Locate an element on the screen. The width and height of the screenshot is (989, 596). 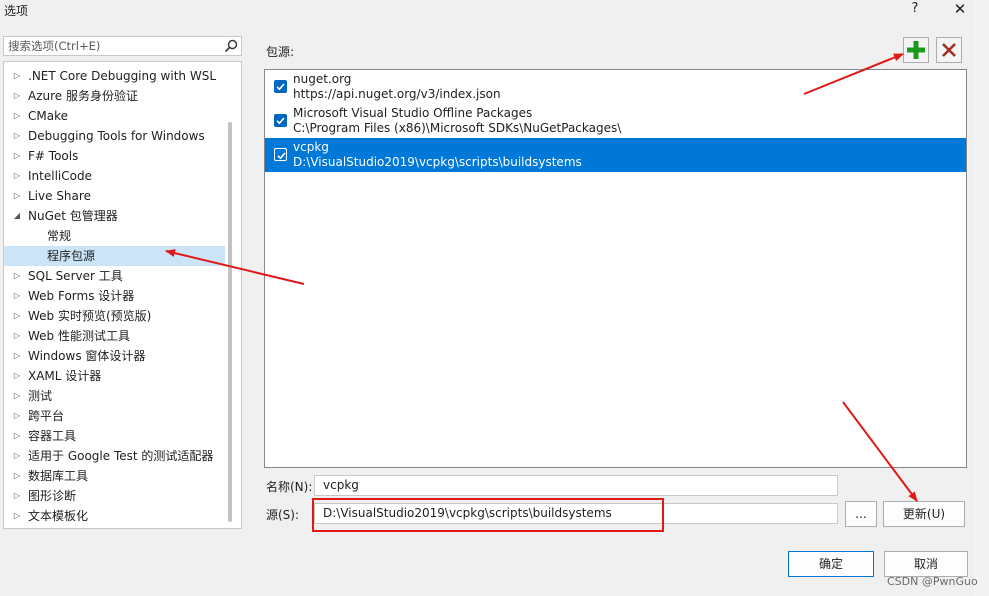
tree-item: ▷ F# Tools is located at coordinates (114, 156).